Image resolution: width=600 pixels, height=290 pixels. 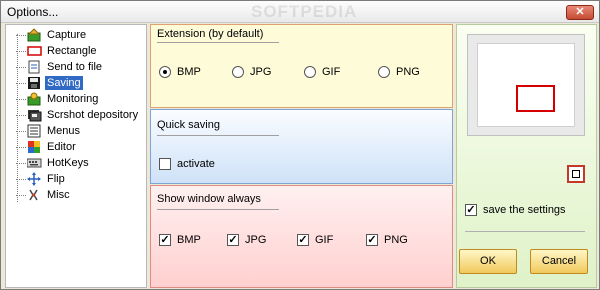 I want to click on checkbox-label: activate, so click(x=196, y=164).